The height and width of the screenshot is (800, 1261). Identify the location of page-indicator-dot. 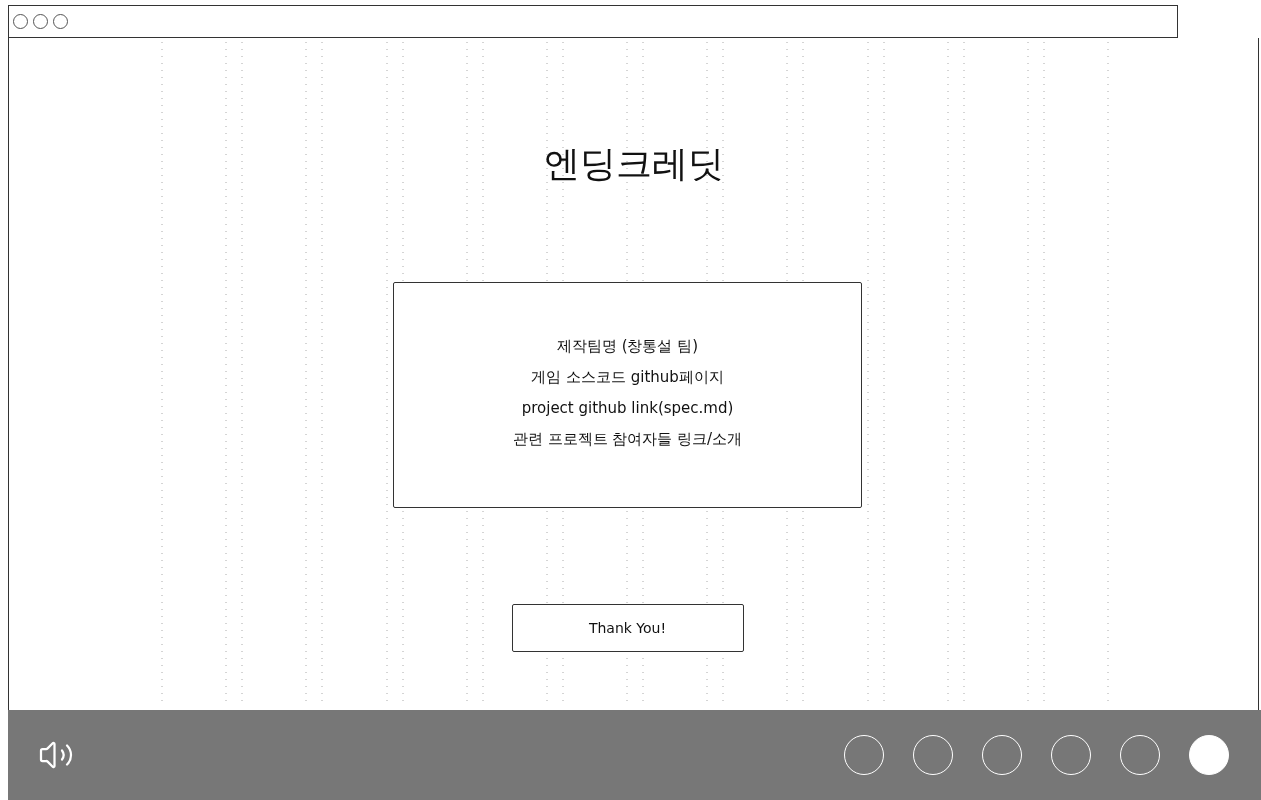
(1209, 755).